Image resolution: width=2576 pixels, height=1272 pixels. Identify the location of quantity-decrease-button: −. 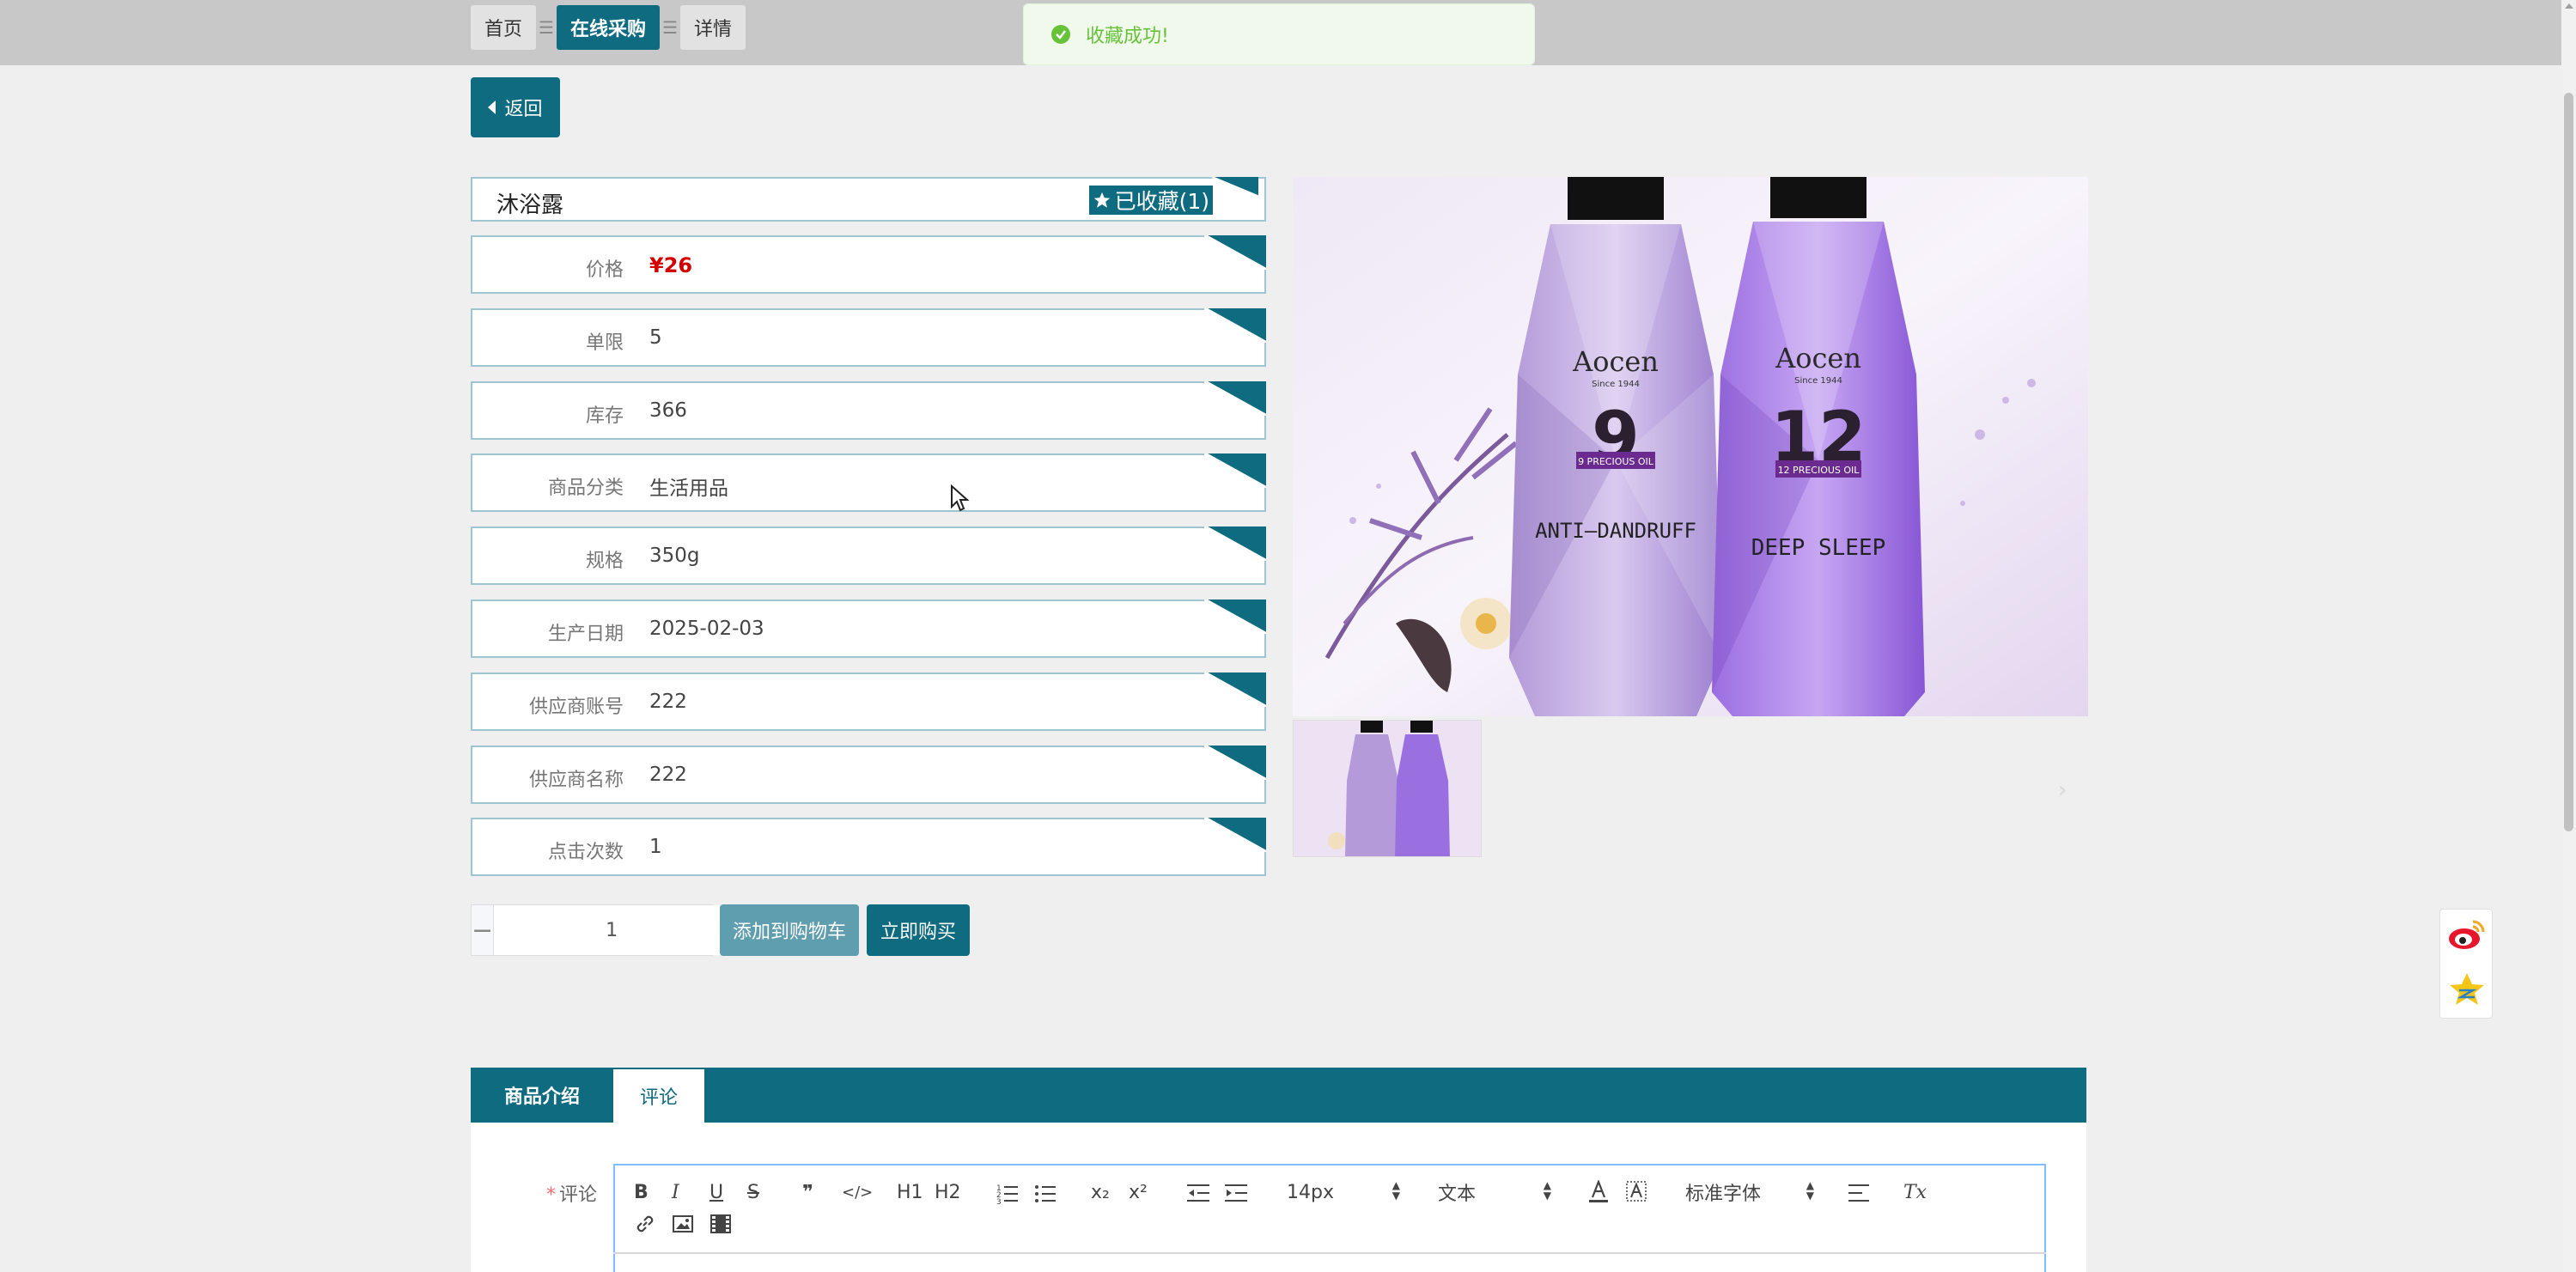
(483, 930).